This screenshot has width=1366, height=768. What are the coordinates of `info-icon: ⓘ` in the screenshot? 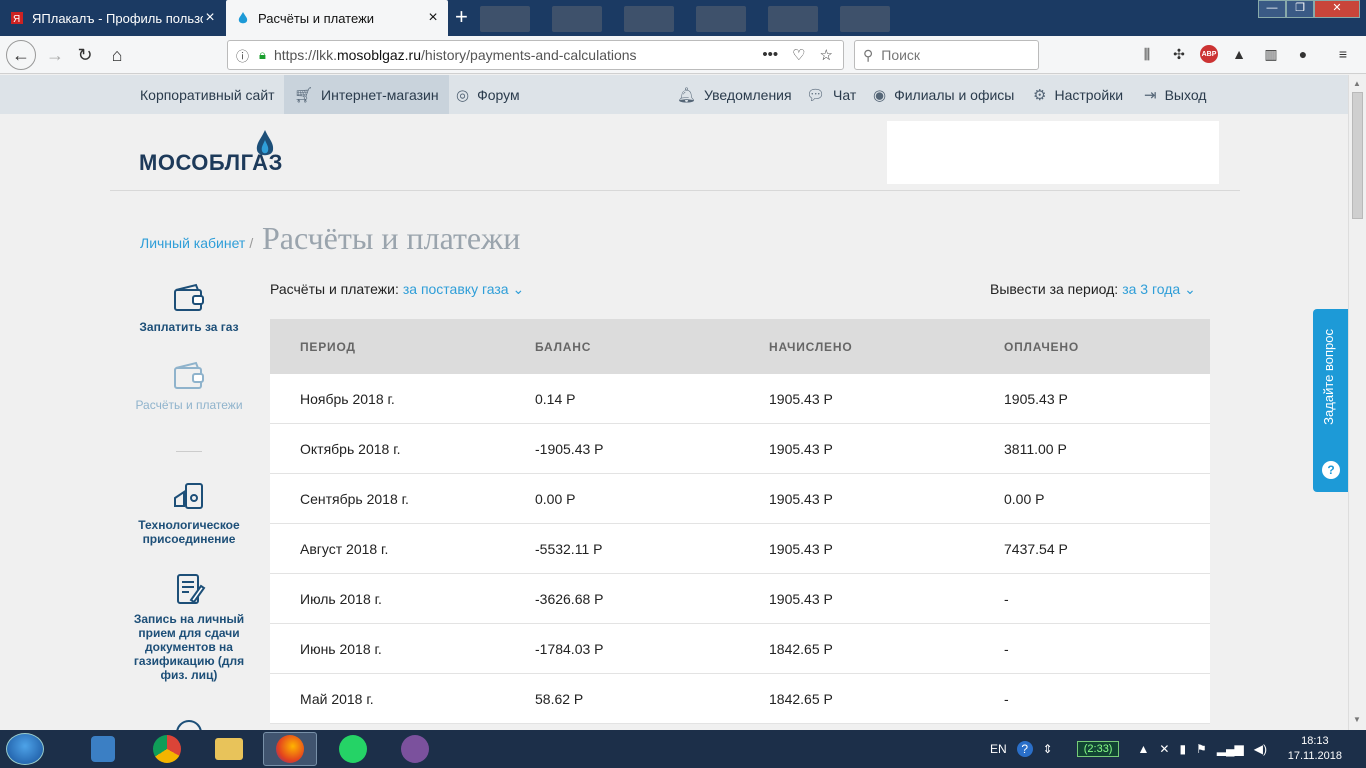 It's located at (242, 55).